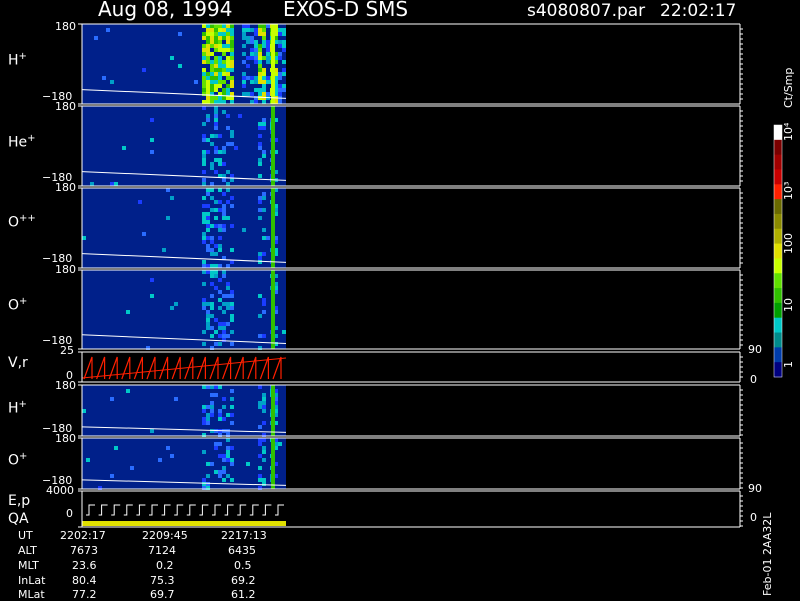 This screenshot has height=601, width=800. What do you see at coordinates (69, 513) in the screenshot?
I see `p8-bot-tick: 0` at bounding box center [69, 513].